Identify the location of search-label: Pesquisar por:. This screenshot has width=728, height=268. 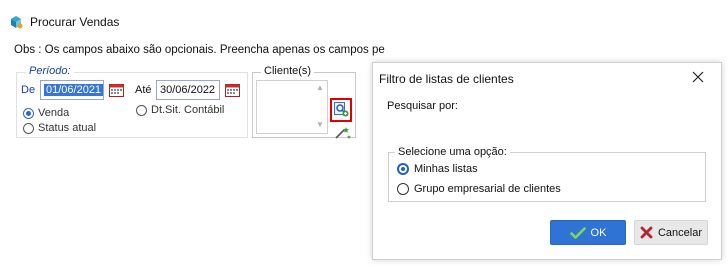
(422, 106).